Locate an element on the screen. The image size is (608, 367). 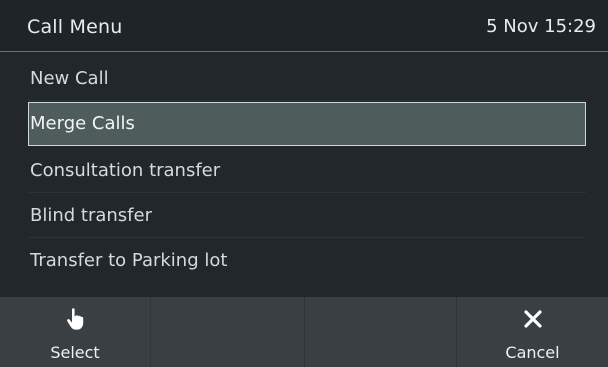
page-title: Call Menu is located at coordinates (75, 27).